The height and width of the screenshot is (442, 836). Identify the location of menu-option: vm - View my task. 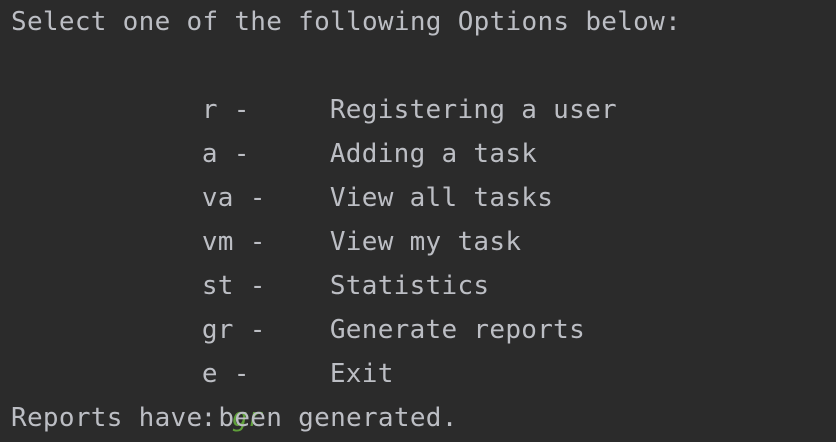
(329, 216).